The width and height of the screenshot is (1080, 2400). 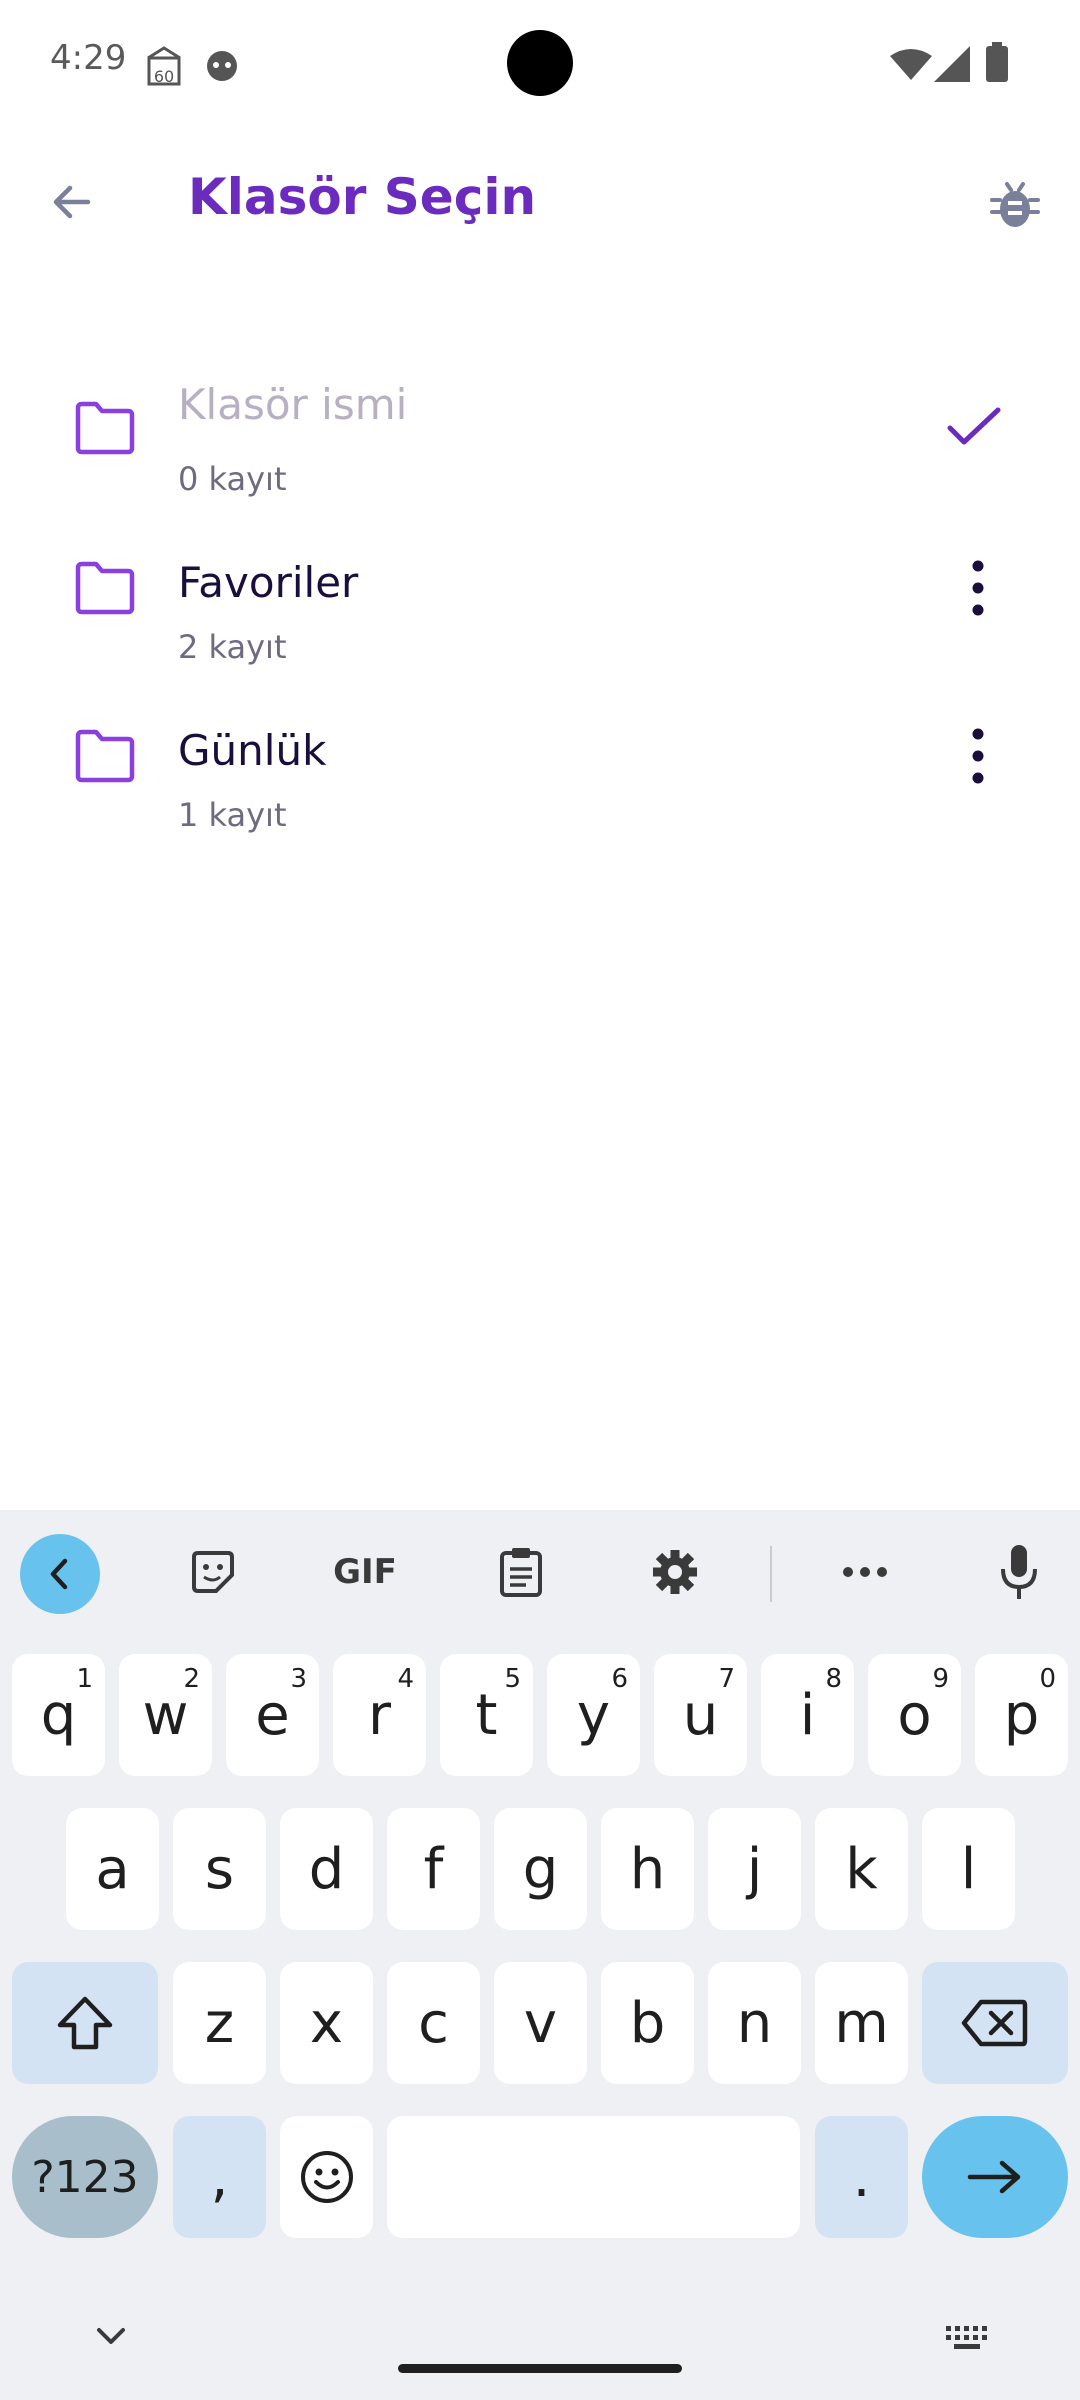 What do you see at coordinates (85, 2177) in the screenshot?
I see `symbols-key: ?123` at bounding box center [85, 2177].